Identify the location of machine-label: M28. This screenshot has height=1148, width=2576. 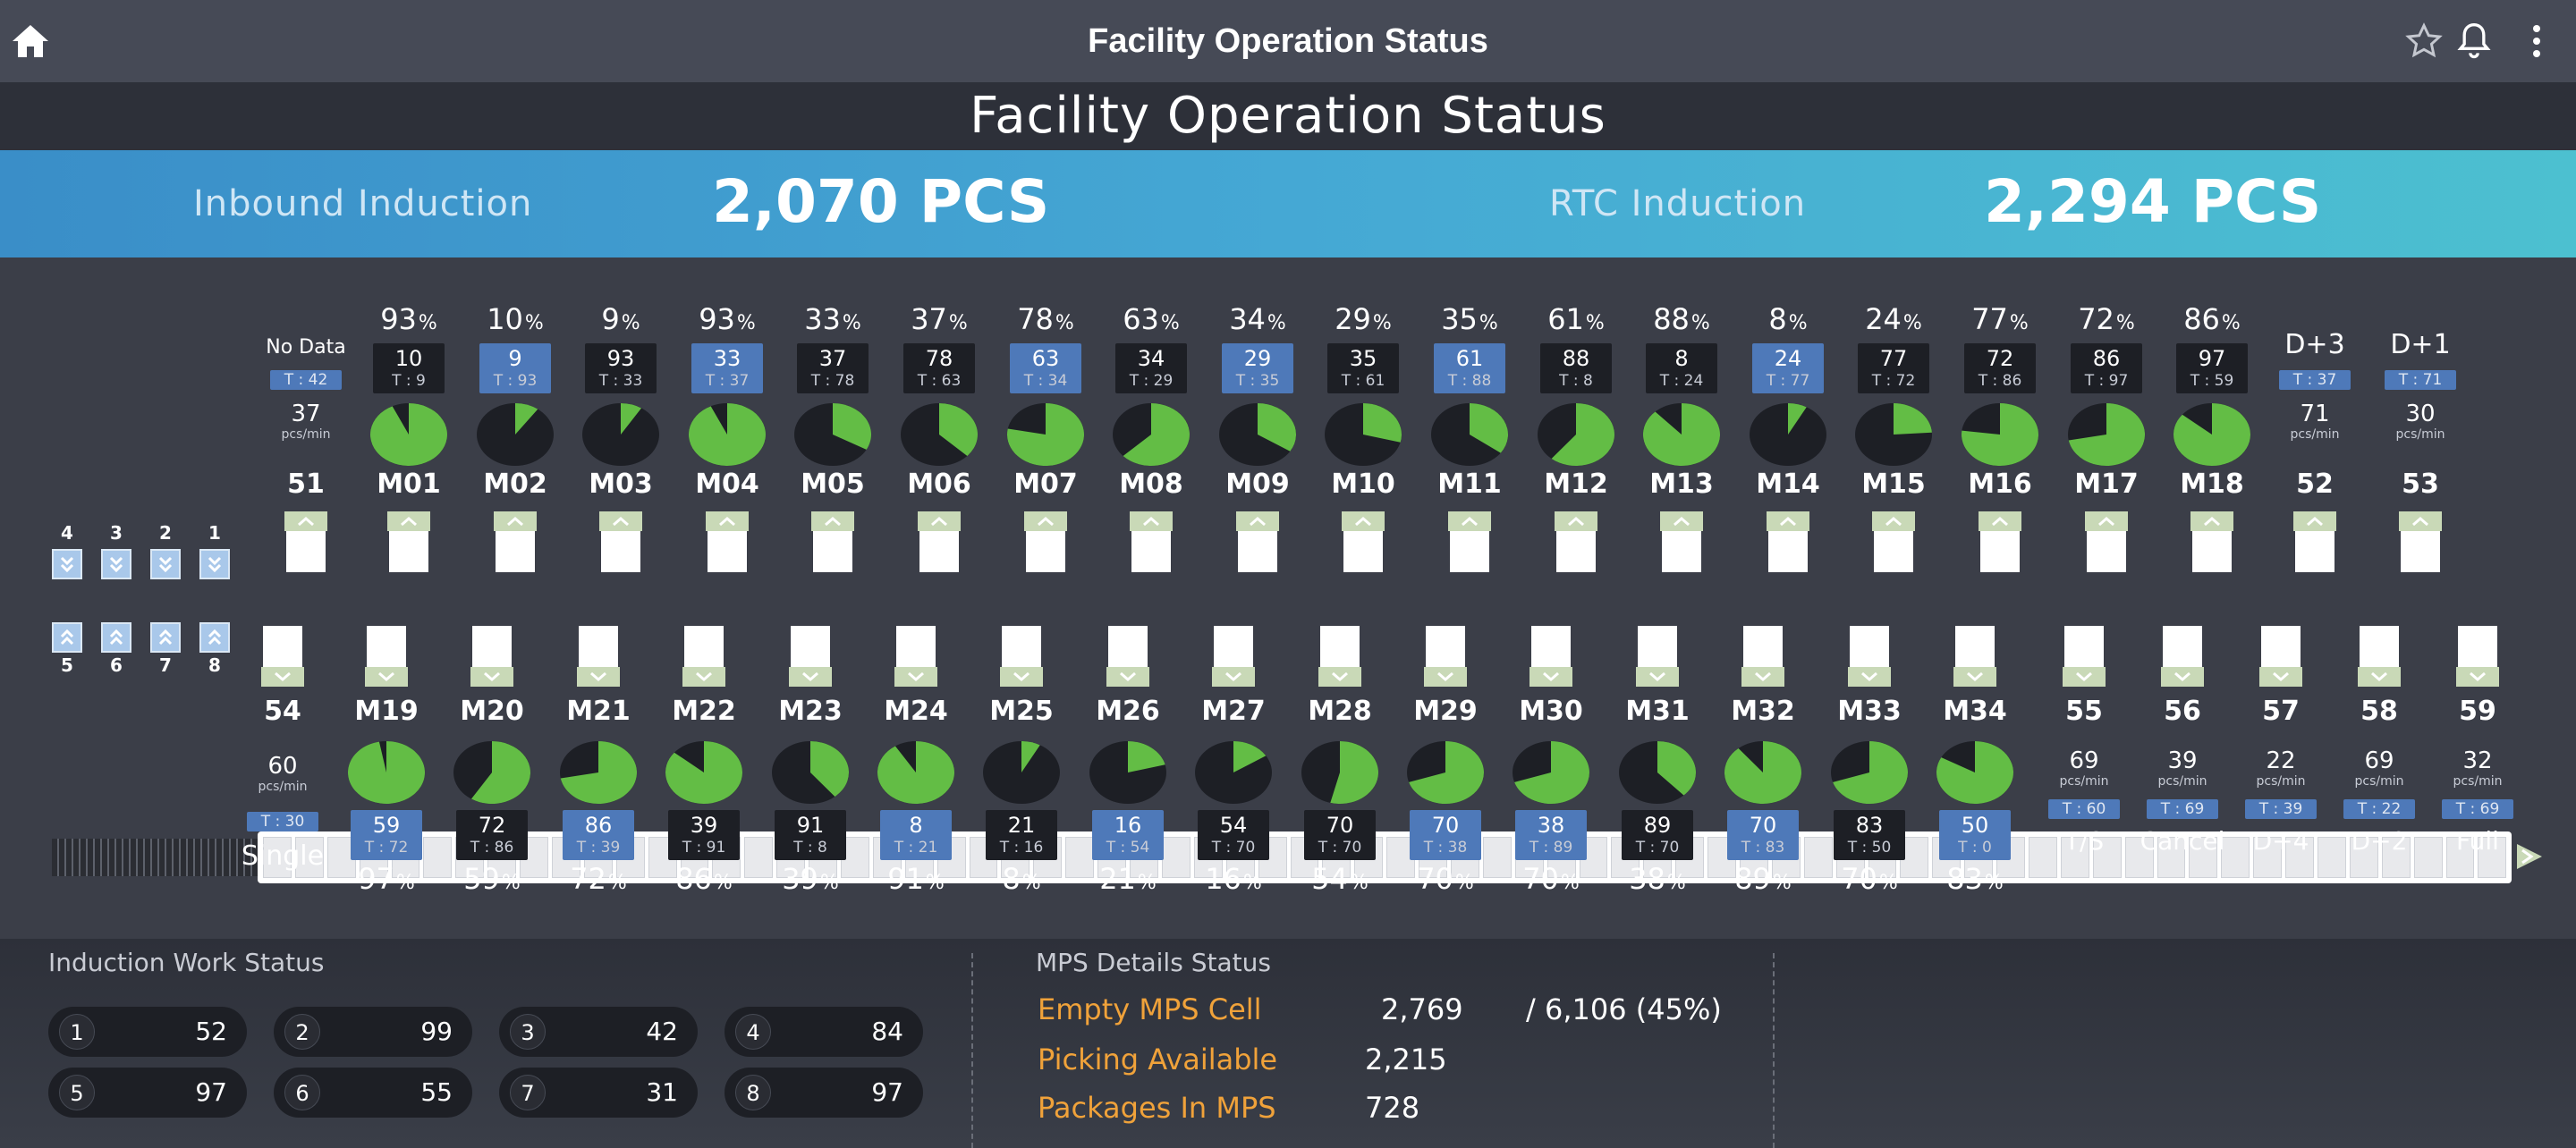
(1340, 711).